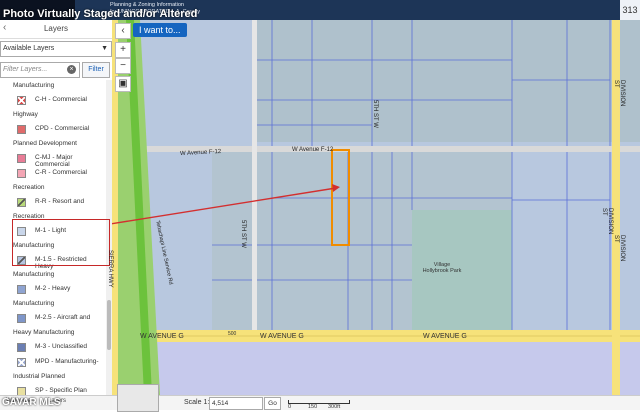 This screenshot has width=640, height=412. What do you see at coordinates (61, 242) in the screenshot?
I see `highlight-box` at bounding box center [61, 242].